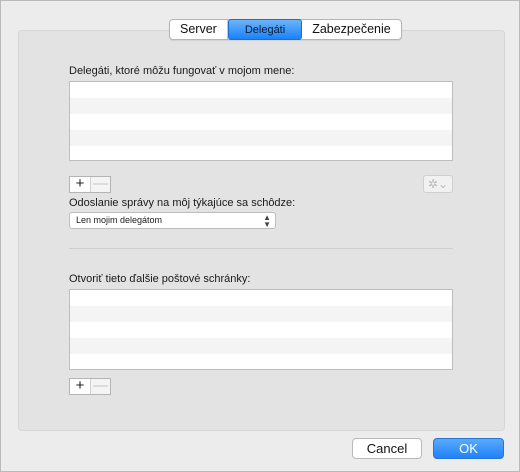 Image resolution: width=520 pixels, height=472 pixels. What do you see at coordinates (267, 221) in the screenshot?
I see `updown-arrows-icon: ▲ ▼` at bounding box center [267, 221].